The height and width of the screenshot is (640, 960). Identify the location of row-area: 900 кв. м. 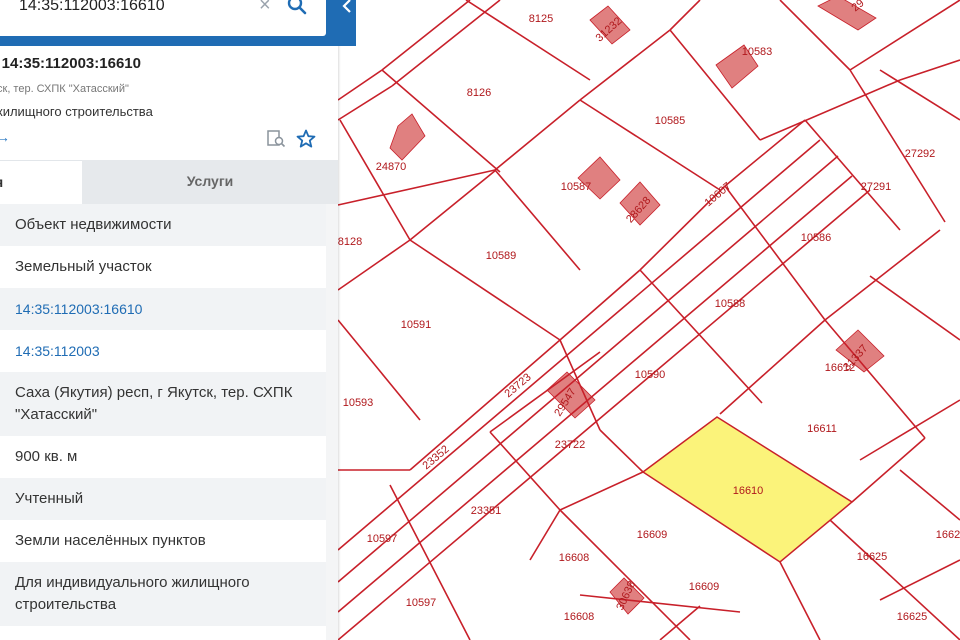
(46, 456).